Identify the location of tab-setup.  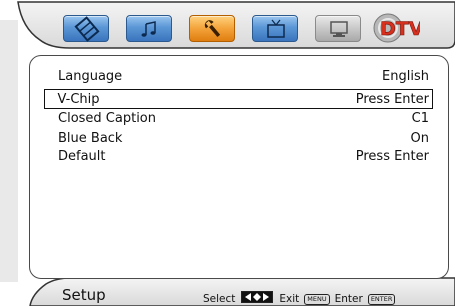
(212, 28).